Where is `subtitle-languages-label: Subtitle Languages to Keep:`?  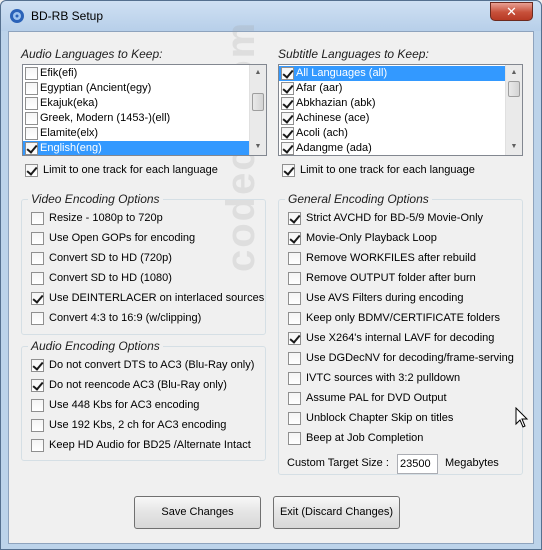
subtitle-languages-label: Subtitle Languages to Keep: is located at coordinates (353, 54).